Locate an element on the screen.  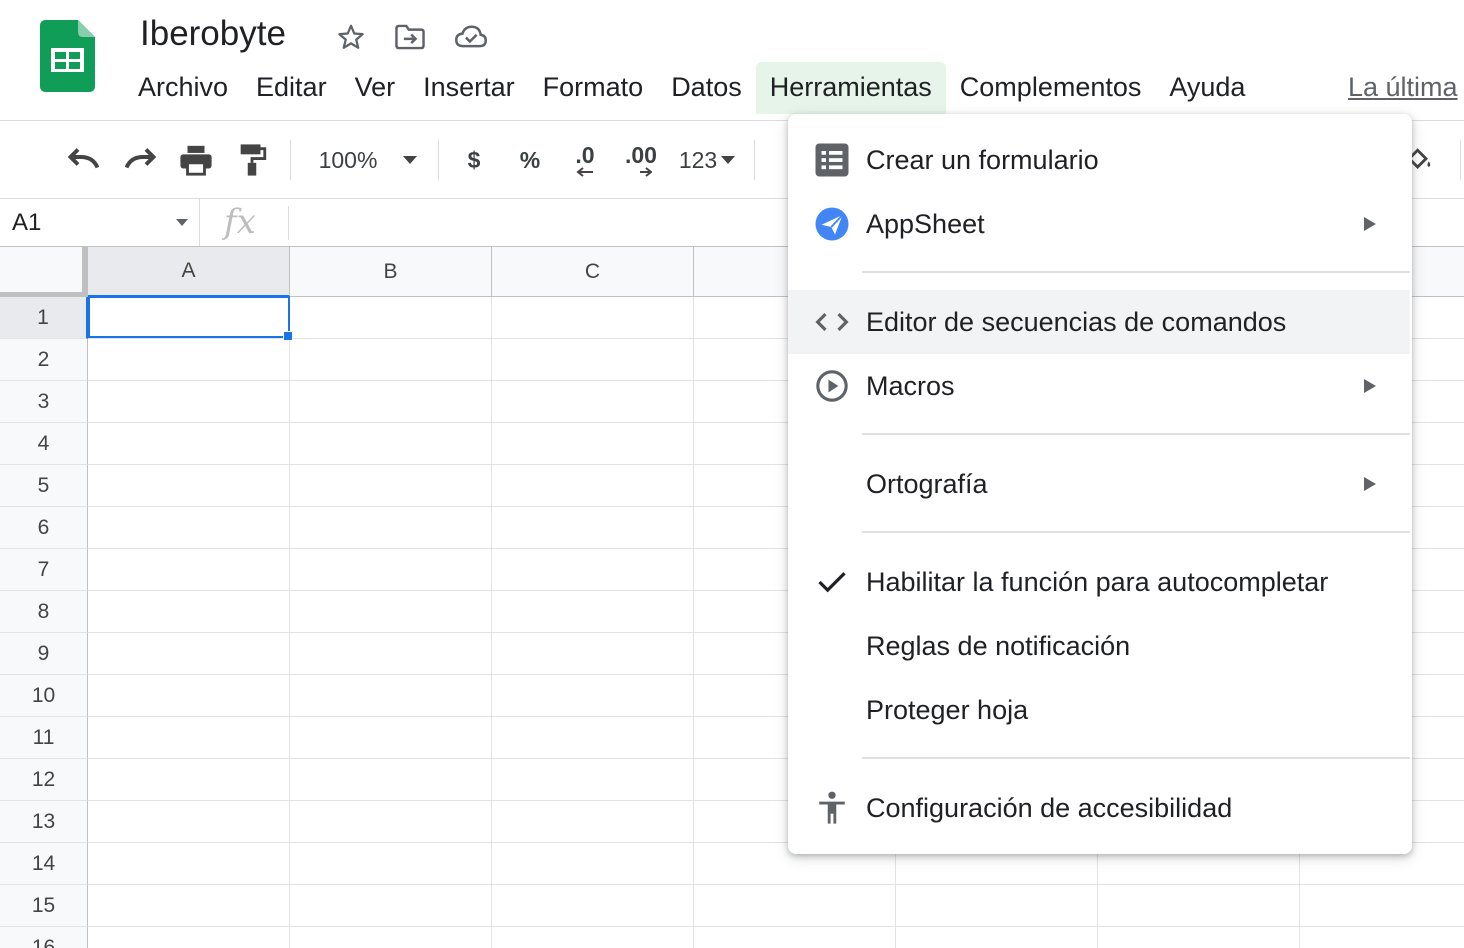
percent-format-button: % is located at coordinates (530, 160).